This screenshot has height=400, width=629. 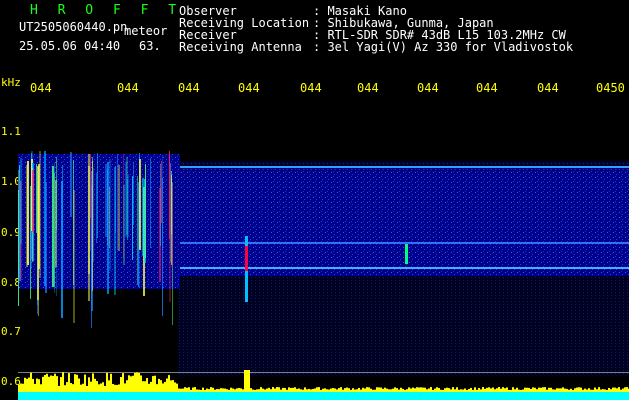 What do you see at coordinates (323, 396) in the screenshot?
I see `power-floor` at bounding box center [323, 396].